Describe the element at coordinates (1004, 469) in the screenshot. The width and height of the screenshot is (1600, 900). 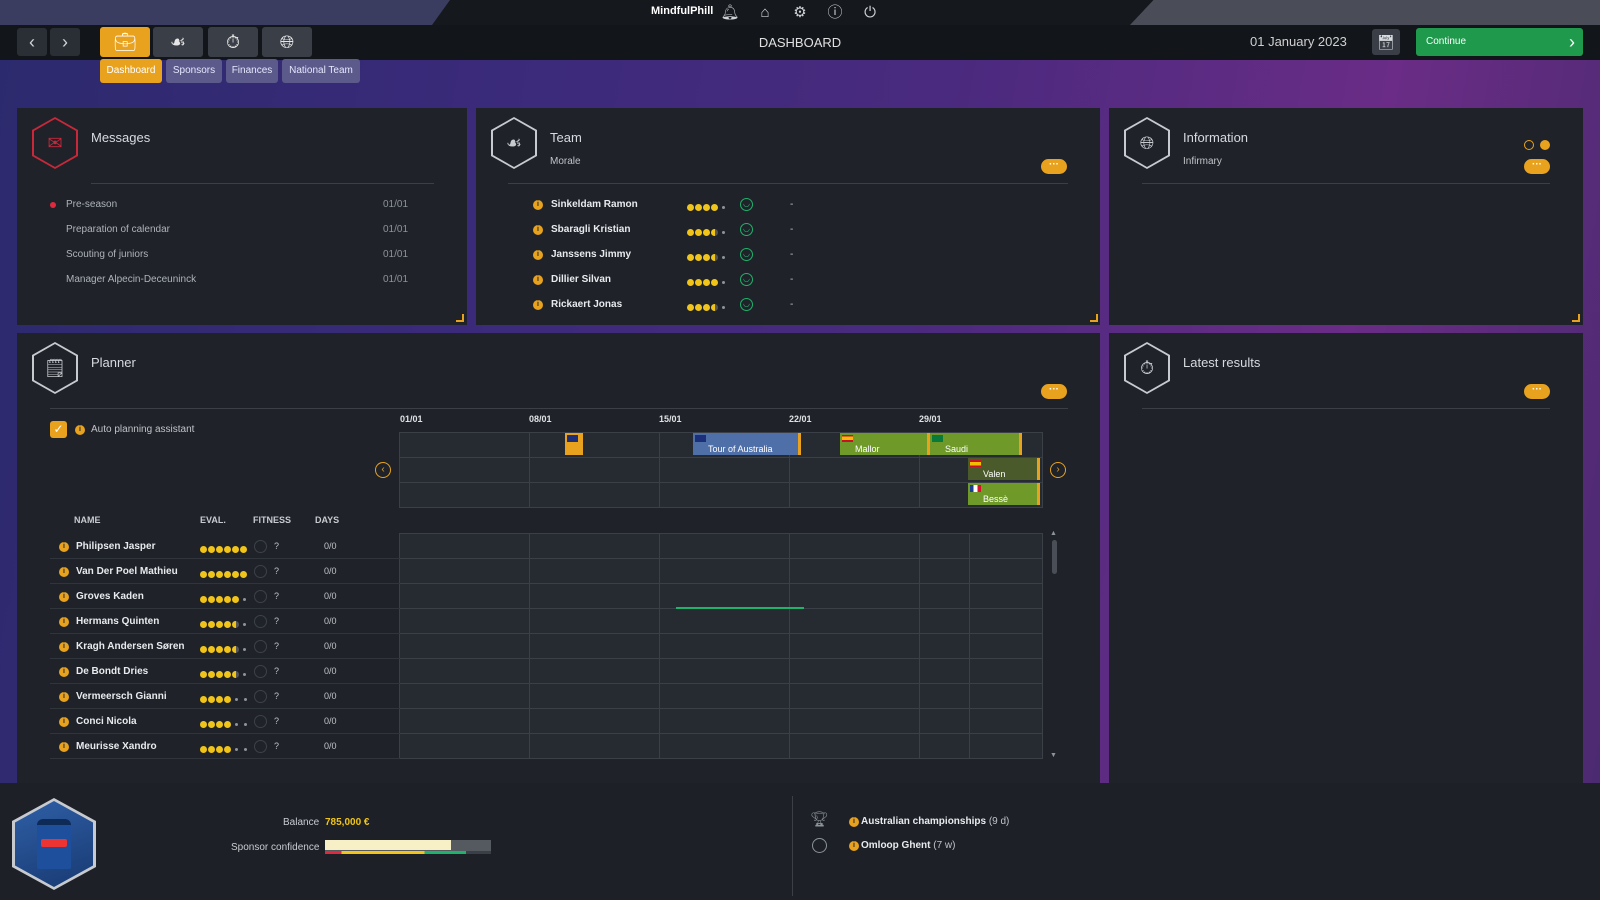
I see `race-block: Valen` at that location.